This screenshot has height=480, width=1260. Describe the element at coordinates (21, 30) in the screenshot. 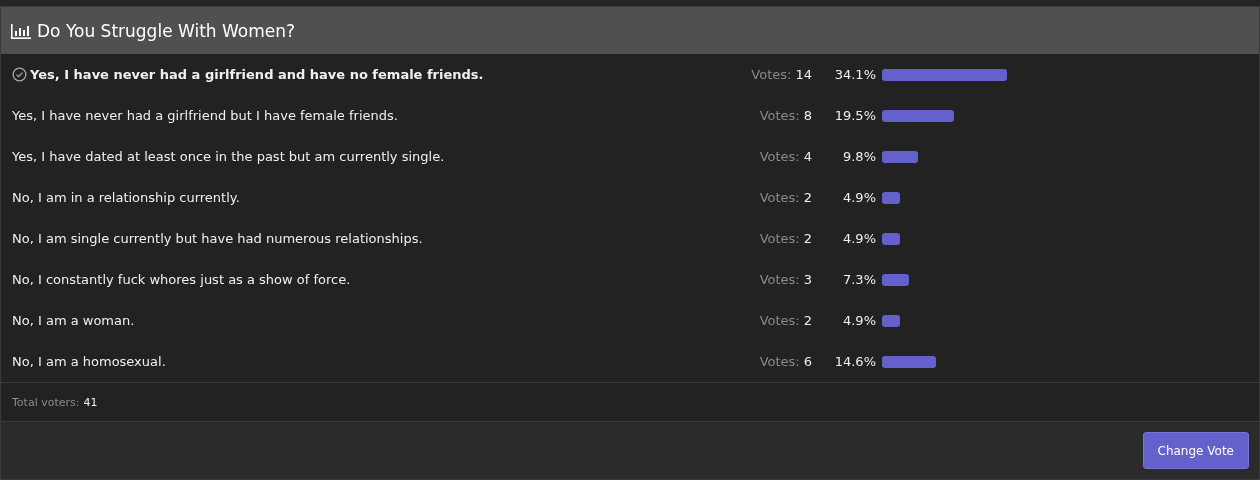

I see `bar-chart-icon` at that location.